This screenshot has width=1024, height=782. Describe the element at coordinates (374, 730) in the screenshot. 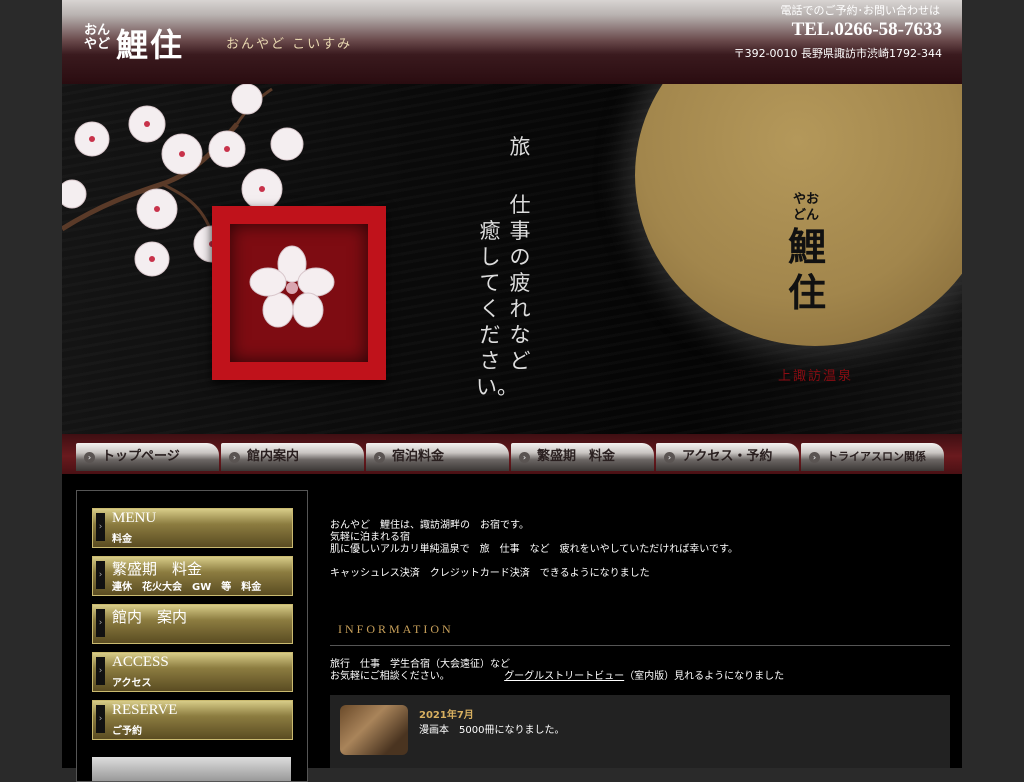

I see `news-thumbnail` at that location.